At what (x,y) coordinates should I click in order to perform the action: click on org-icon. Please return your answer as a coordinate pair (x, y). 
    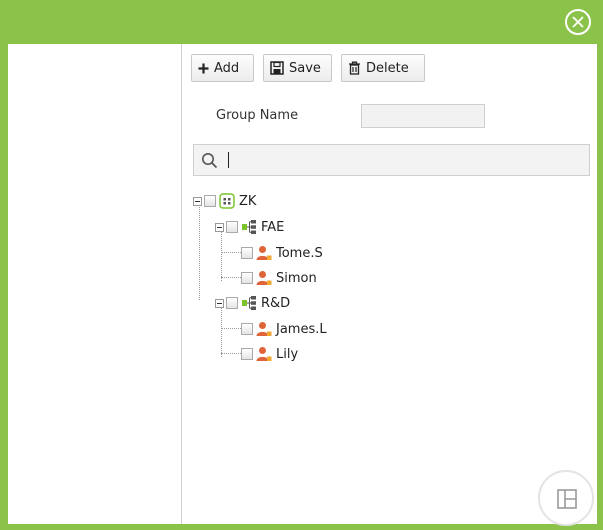
    Looking at the image, I should click on (227, 201).